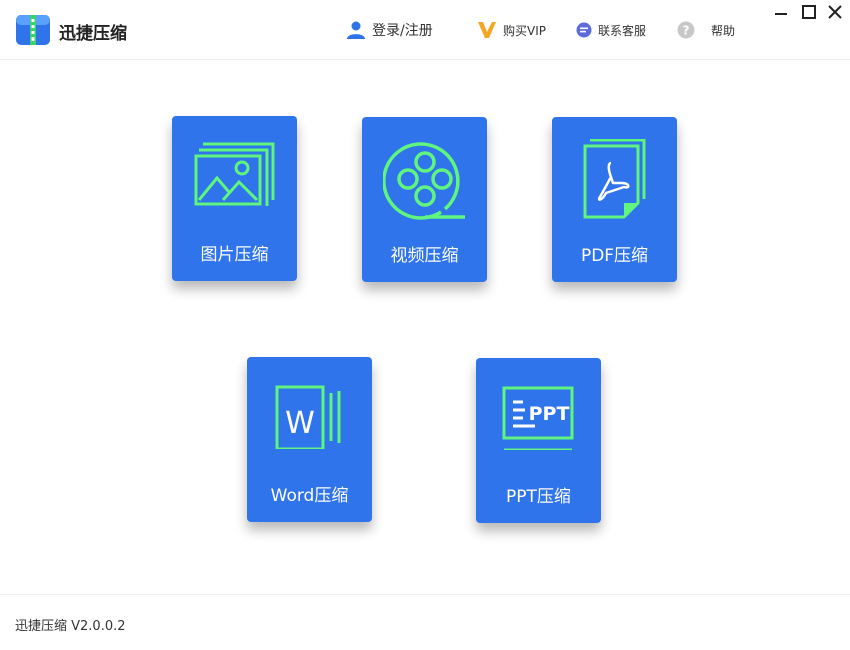 Image resolution: width=850 pixels, height=650 pixels. I want to click on image-compress-tile: 图片压缩, so click(234, 198).